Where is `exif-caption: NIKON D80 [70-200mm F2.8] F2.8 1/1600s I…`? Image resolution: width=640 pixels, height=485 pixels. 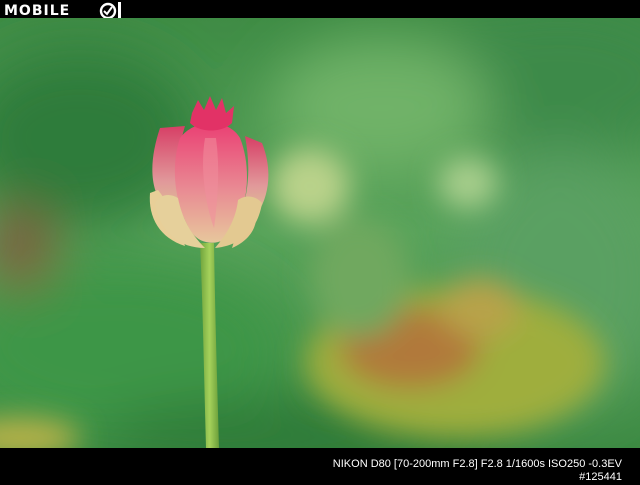
exif-caption: NIKON D80 [70-200mm F2.8] F2.8 1/1600s I… is located at coordinates (477, 464).